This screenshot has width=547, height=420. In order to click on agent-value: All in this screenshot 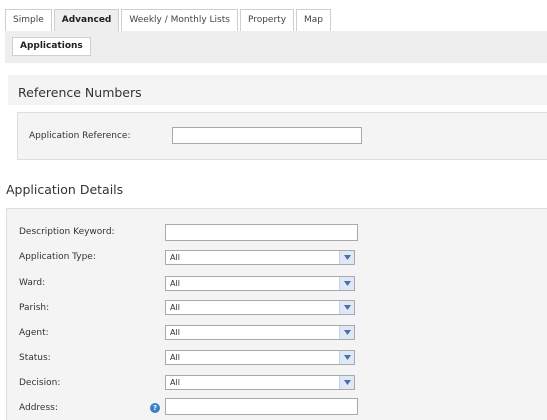, I will do `click(175, 332)`.